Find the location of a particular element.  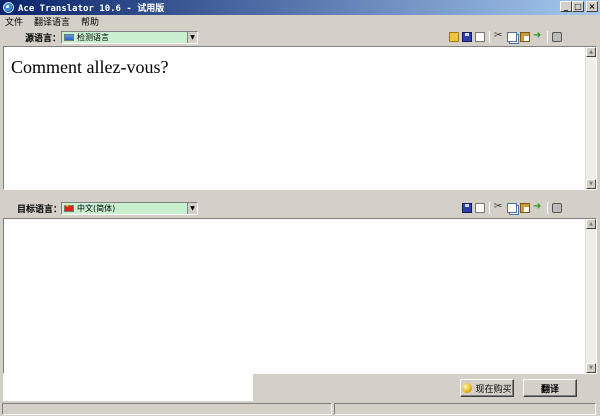

source-language-select: 检测语言 ▼ is located at coordinates (129, 37).